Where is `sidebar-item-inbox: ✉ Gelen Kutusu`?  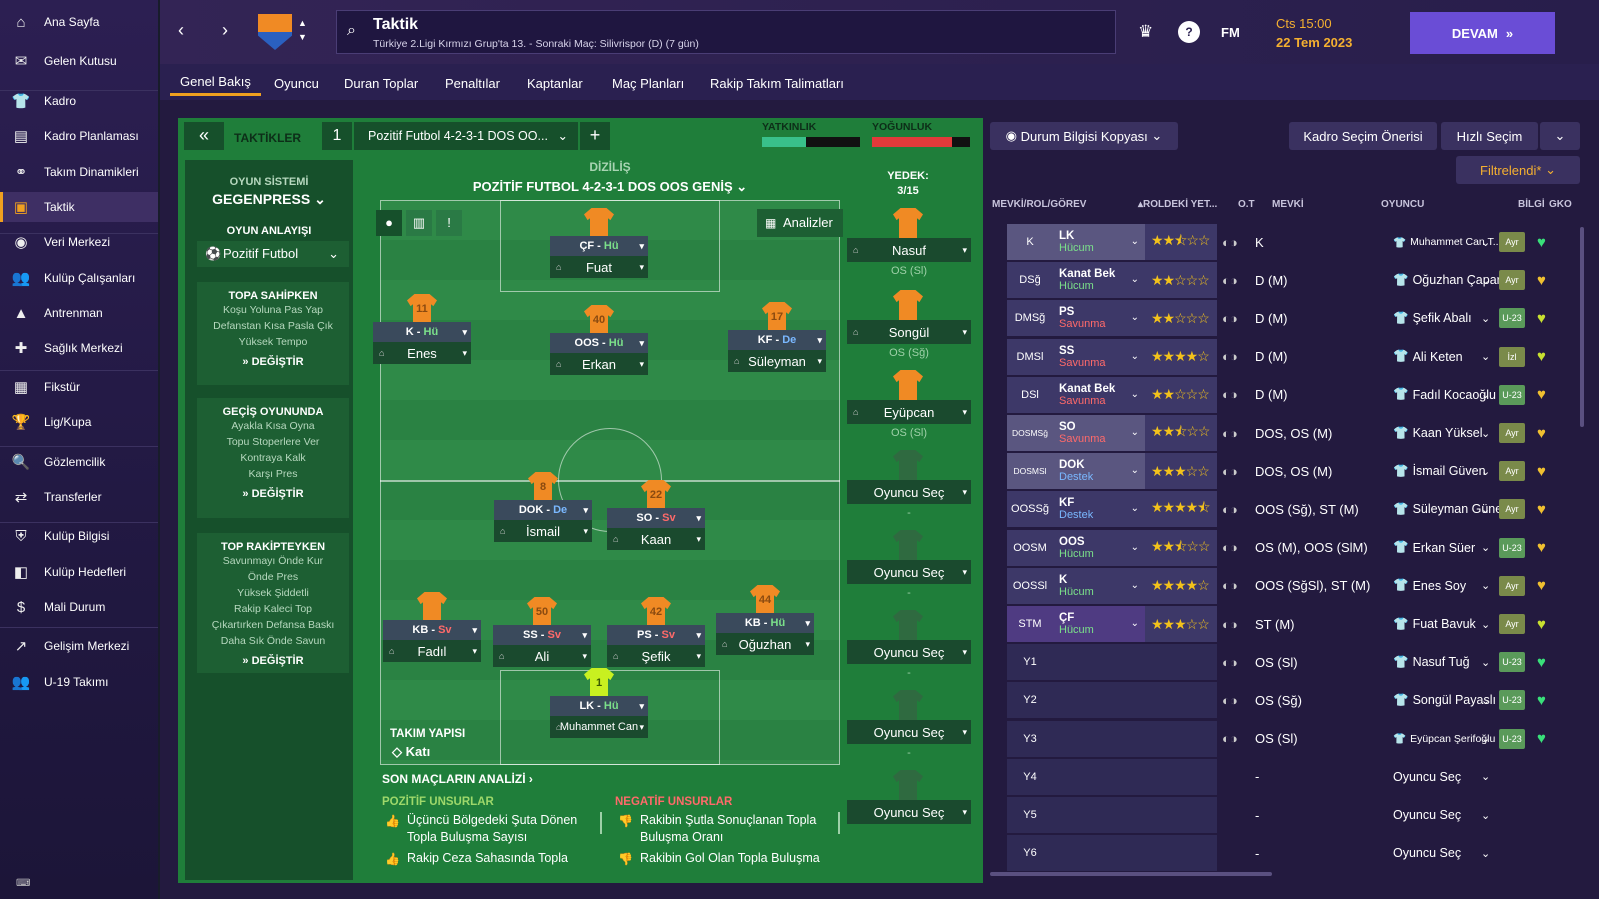 sidebar-item-inbox: ✉ Gelen Kutusu is located at coordinates (79, 61).